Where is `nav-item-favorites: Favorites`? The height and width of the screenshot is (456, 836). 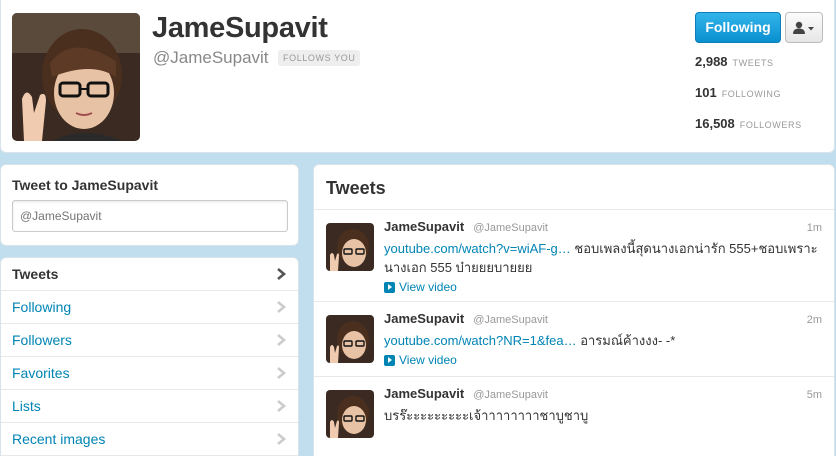
nav-item-favorites: Favorites is located at coordinates (149, 373).